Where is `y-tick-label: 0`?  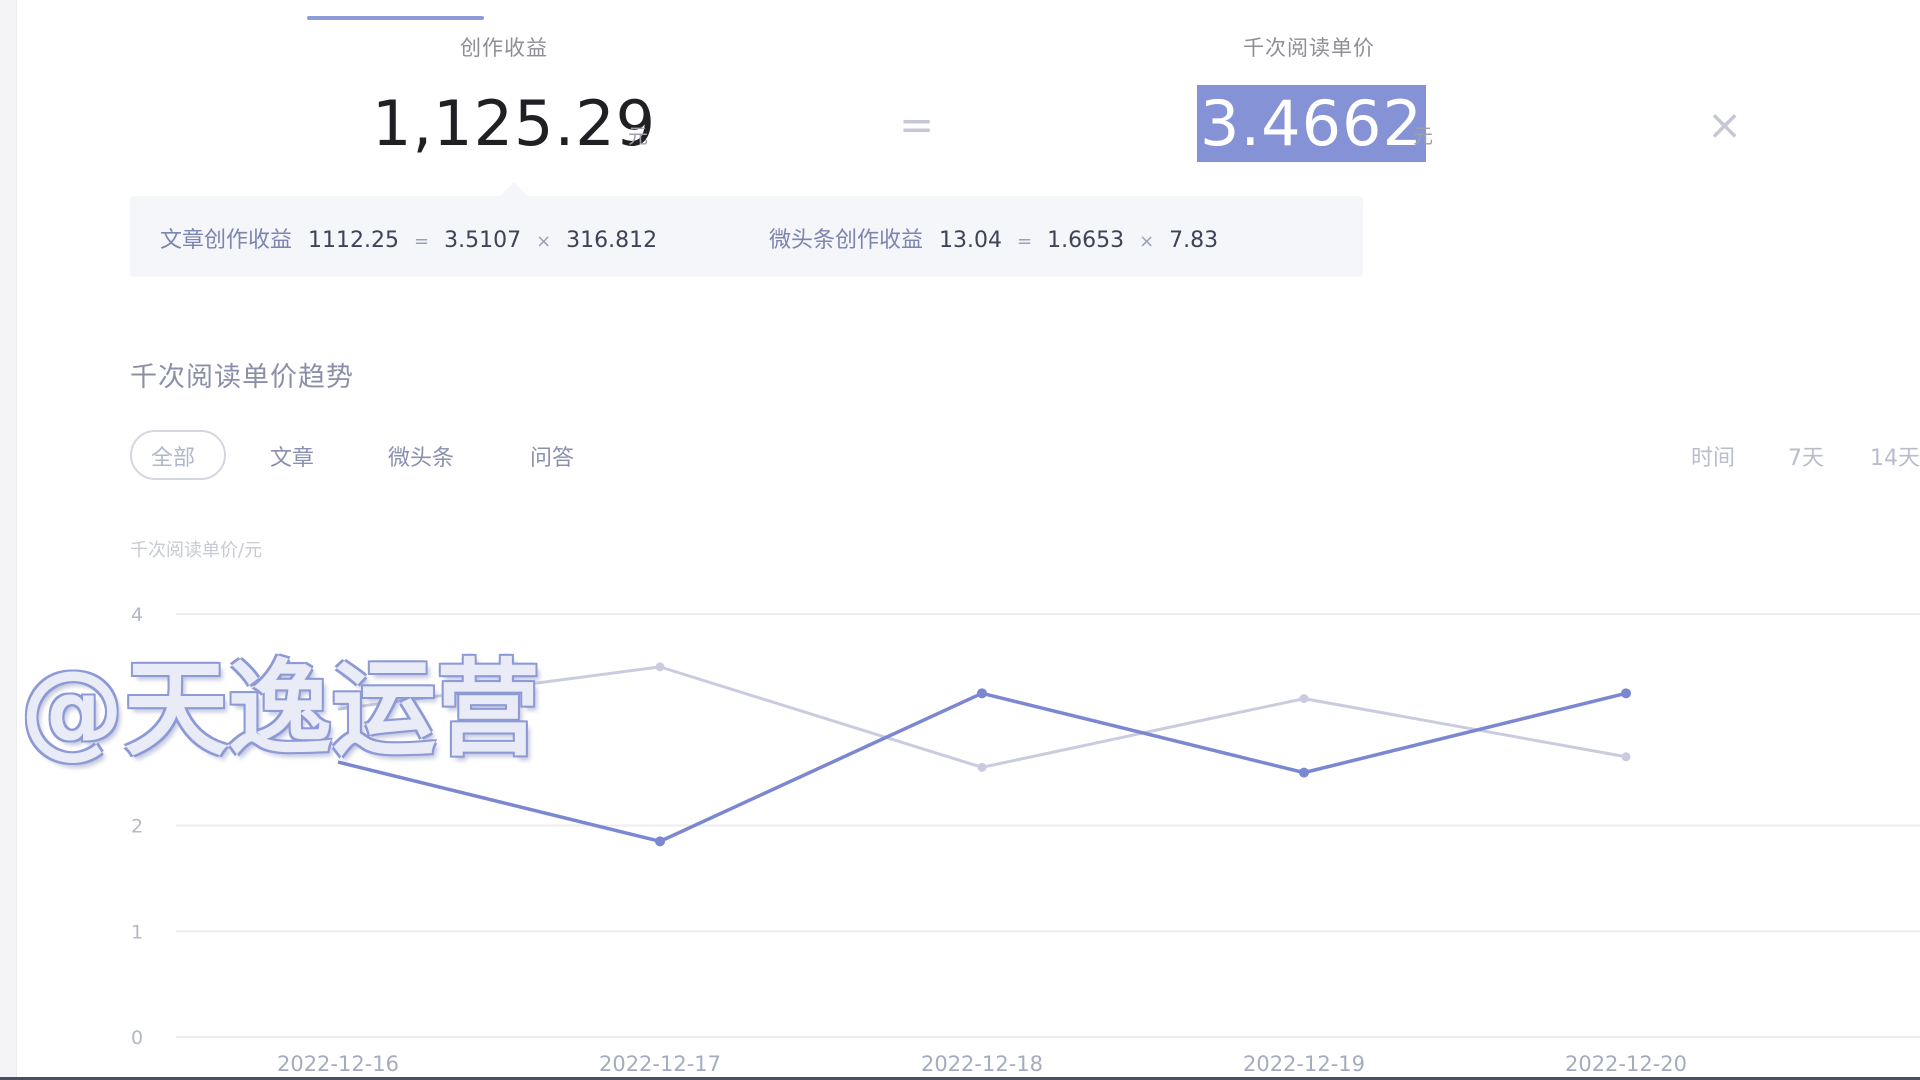
y-tick-label: 0 is located at coordinates (137, 1038).